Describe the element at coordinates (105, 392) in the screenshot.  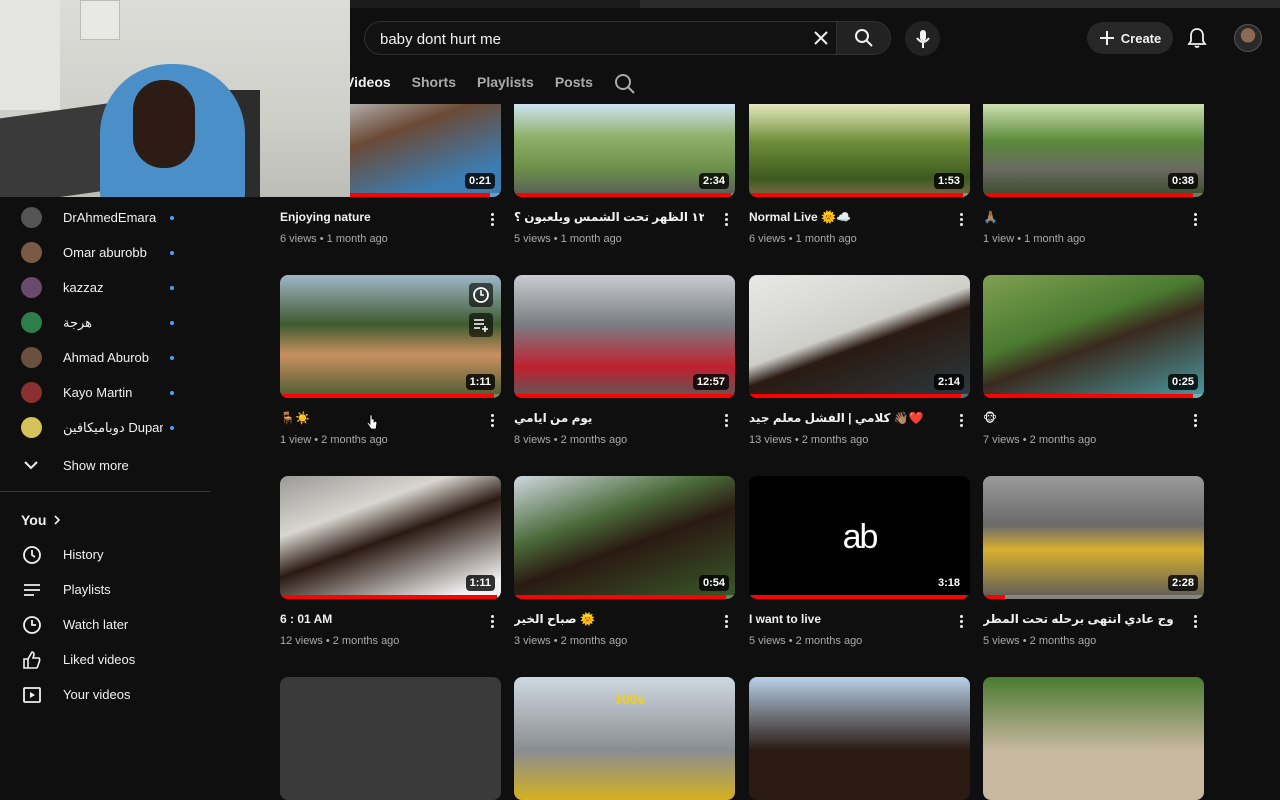
I see `subscription-item: Kayo Martin` at that location.